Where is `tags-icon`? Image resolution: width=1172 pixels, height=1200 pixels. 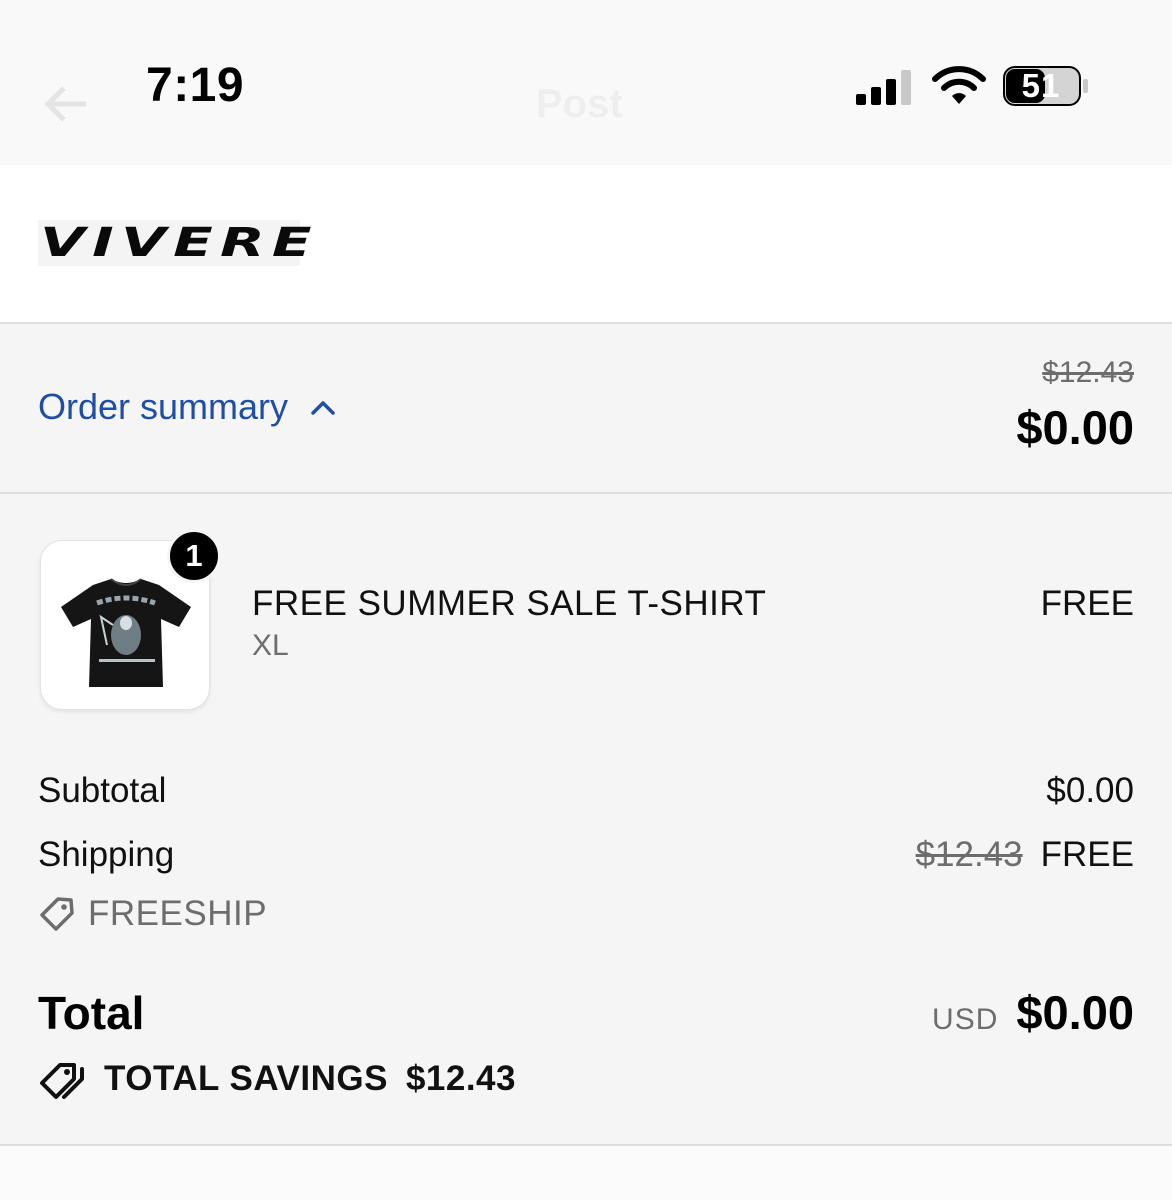
tags-icon is located at coordinates (62, 1081).